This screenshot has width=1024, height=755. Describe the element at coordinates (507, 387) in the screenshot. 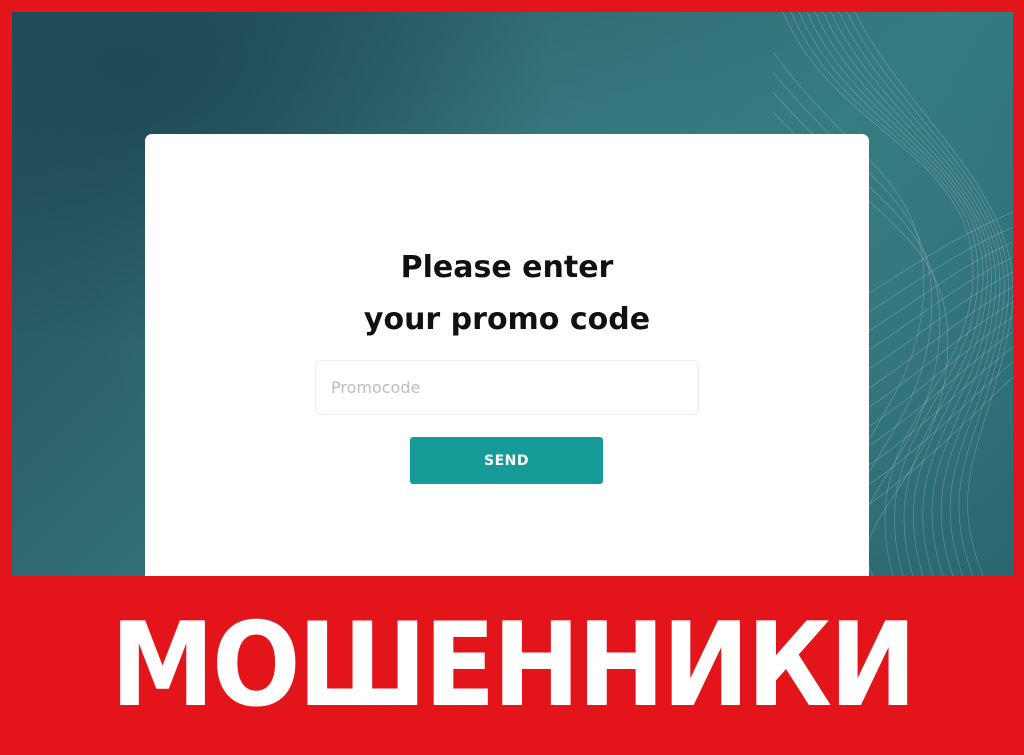

I see `promocode-input` at that location.